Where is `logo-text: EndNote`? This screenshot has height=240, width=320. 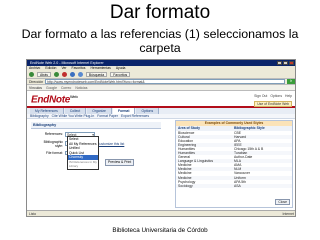 logo-text: EndNote is located at coordinates (51, 100).